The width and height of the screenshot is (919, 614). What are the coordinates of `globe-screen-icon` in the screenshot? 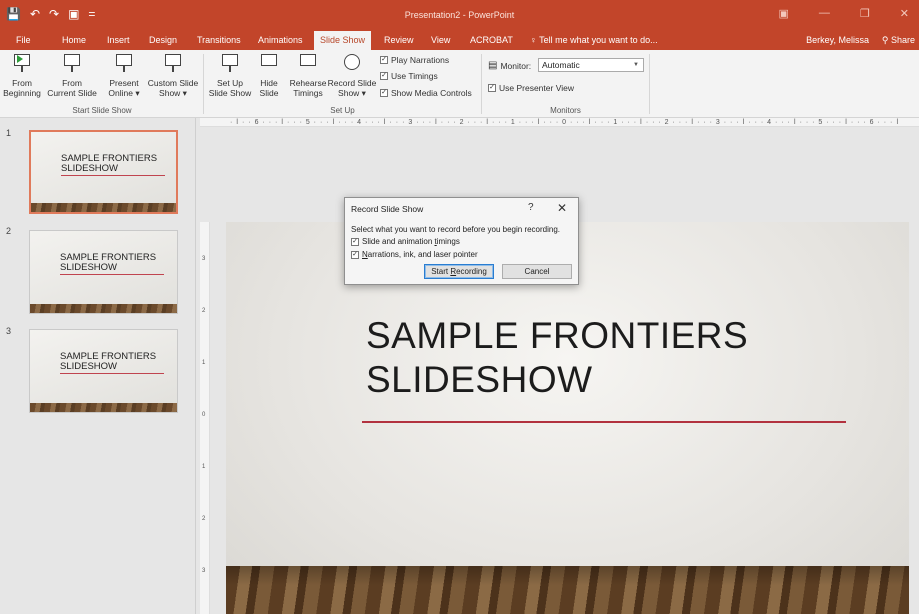 It's located at (124, 64).